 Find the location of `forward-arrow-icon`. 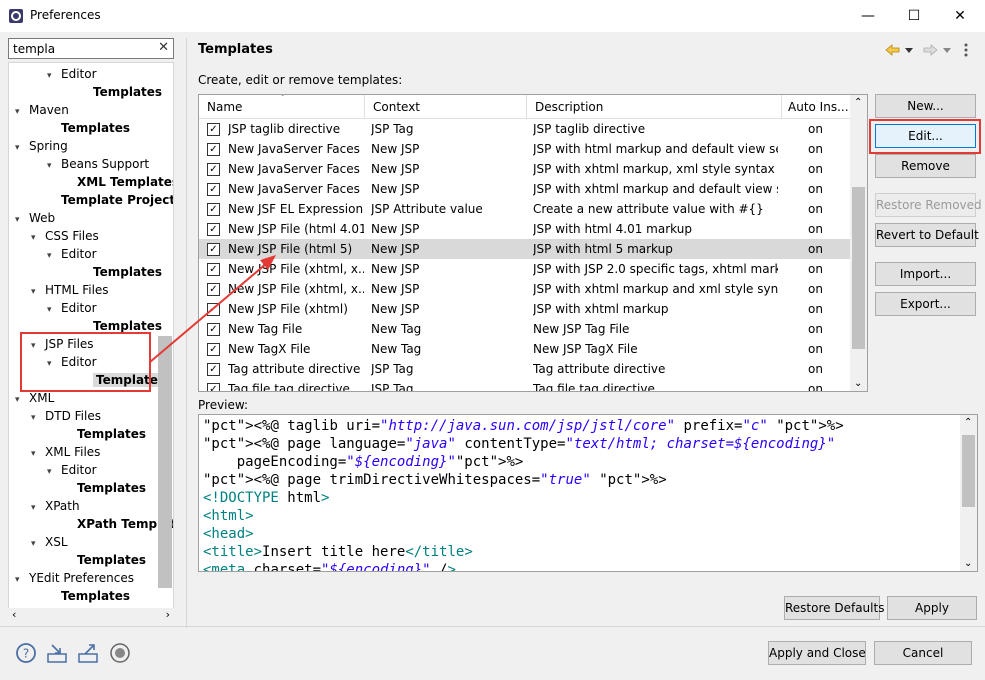

forward-arrow-icon is located at coordinates (937, 50).